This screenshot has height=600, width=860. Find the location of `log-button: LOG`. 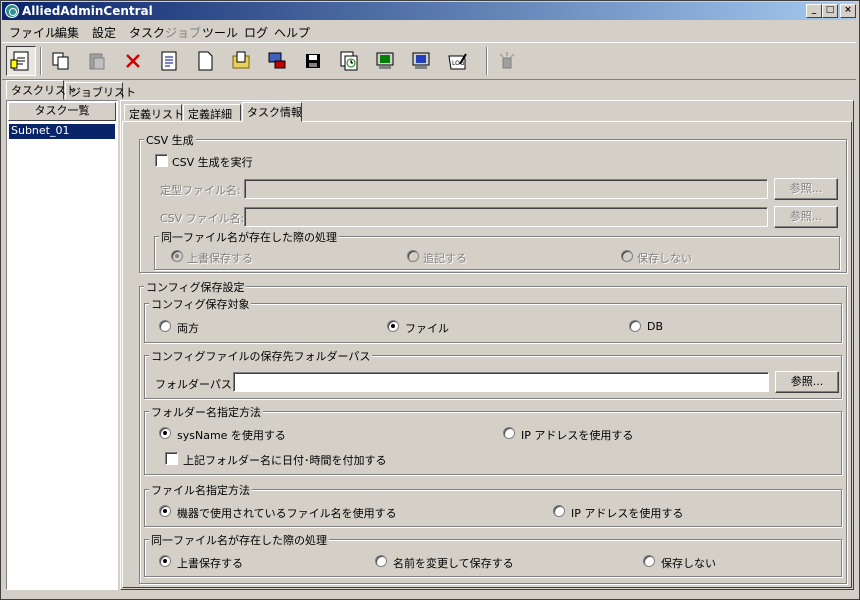

log-button: LOG is located at coordinates (457, 61).